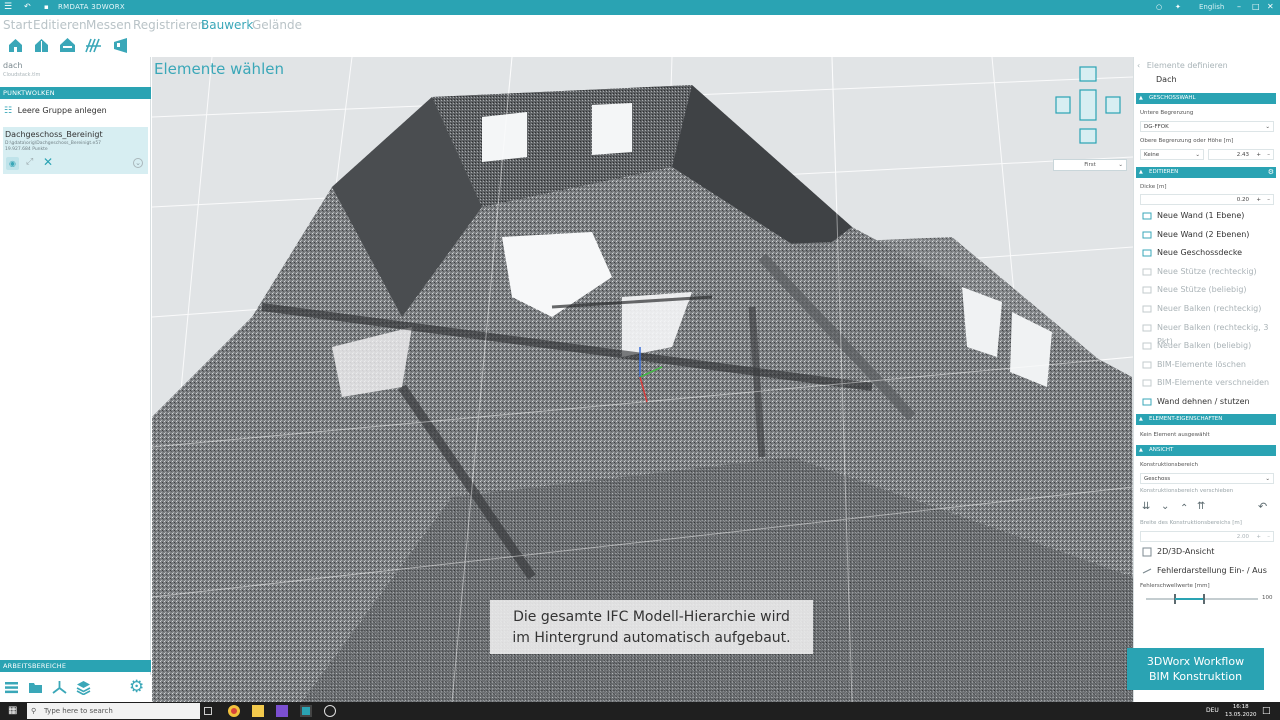 This screenshot has width=1280, height=720. What do you see at coordinates (277, 25) in the screenshot?
I see `menu-gelaende: Gelände` at bounding box center [277, 25].